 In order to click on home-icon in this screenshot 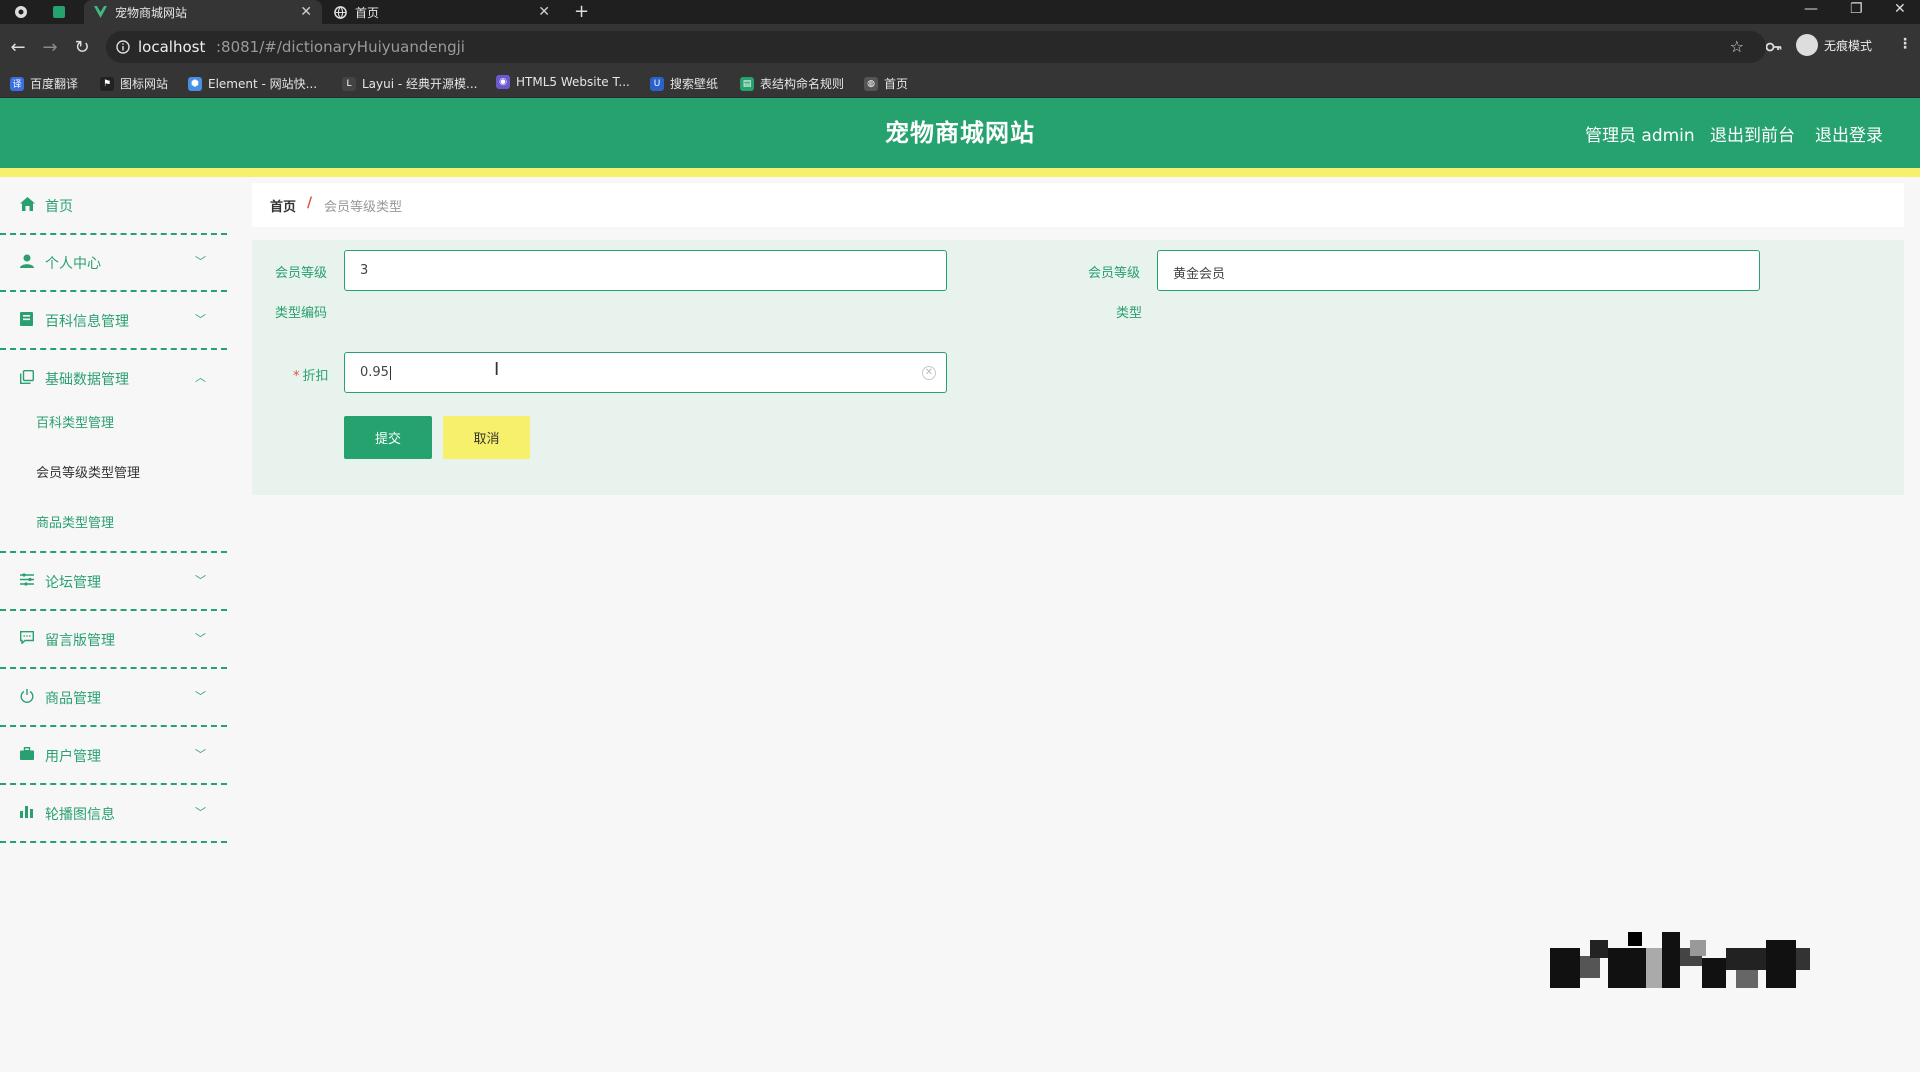, I will do `click(27, 204)`.